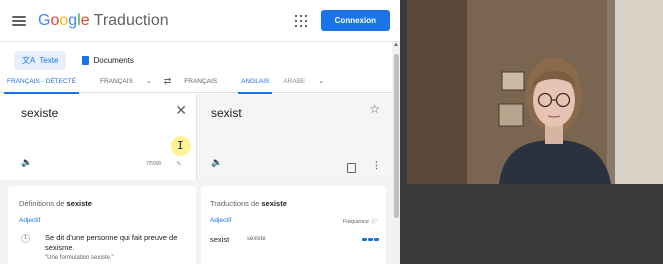  I want to click on document-icon, so click(86, 60).